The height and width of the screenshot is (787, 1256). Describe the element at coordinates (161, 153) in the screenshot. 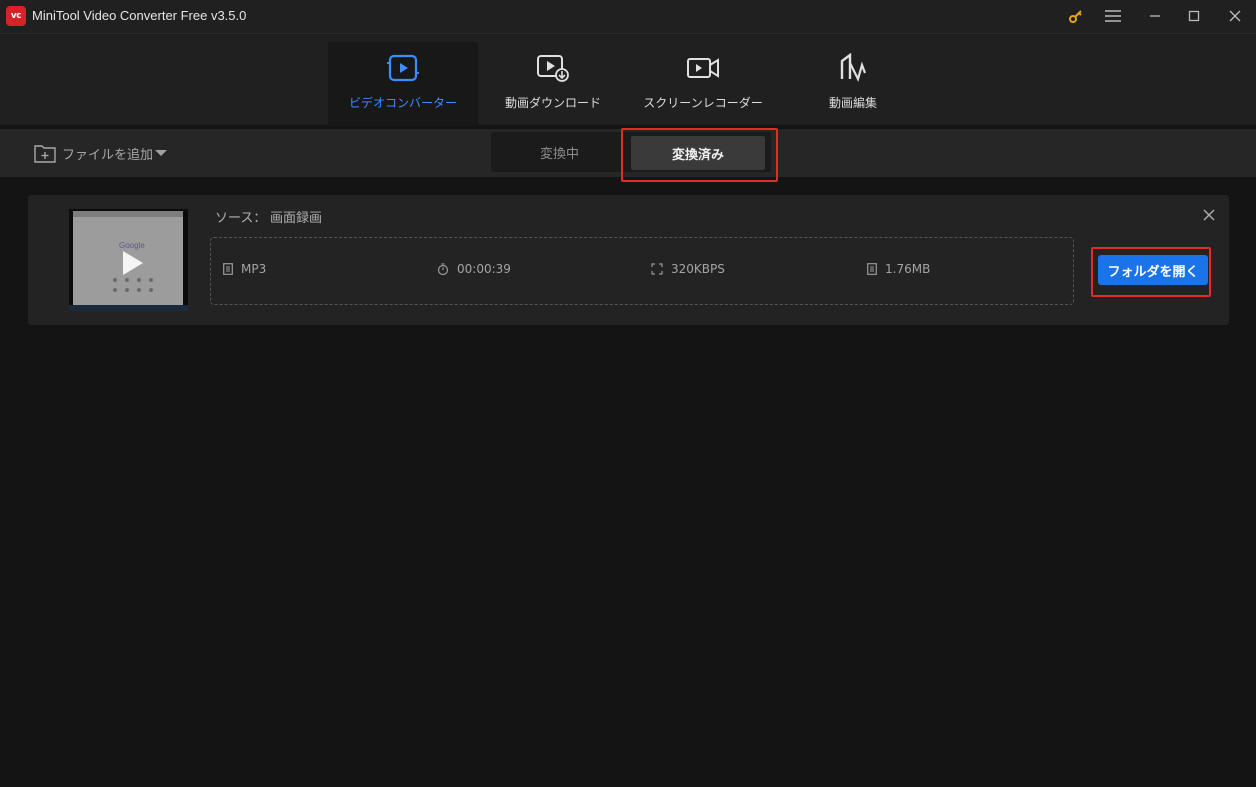

I see `add-file-dropdown-icon` at that location.